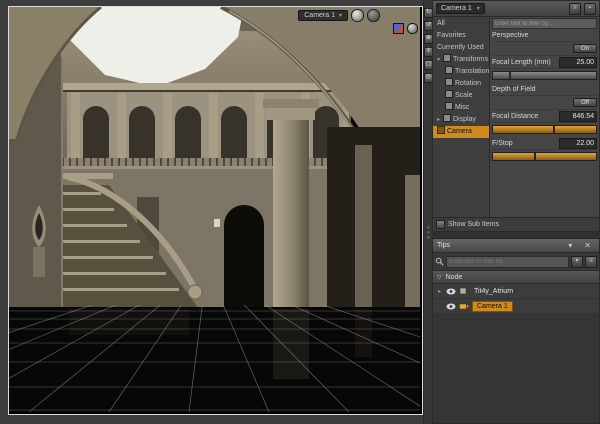  I want to click on sort-triangle-icon: ▽, so click(439, 277).